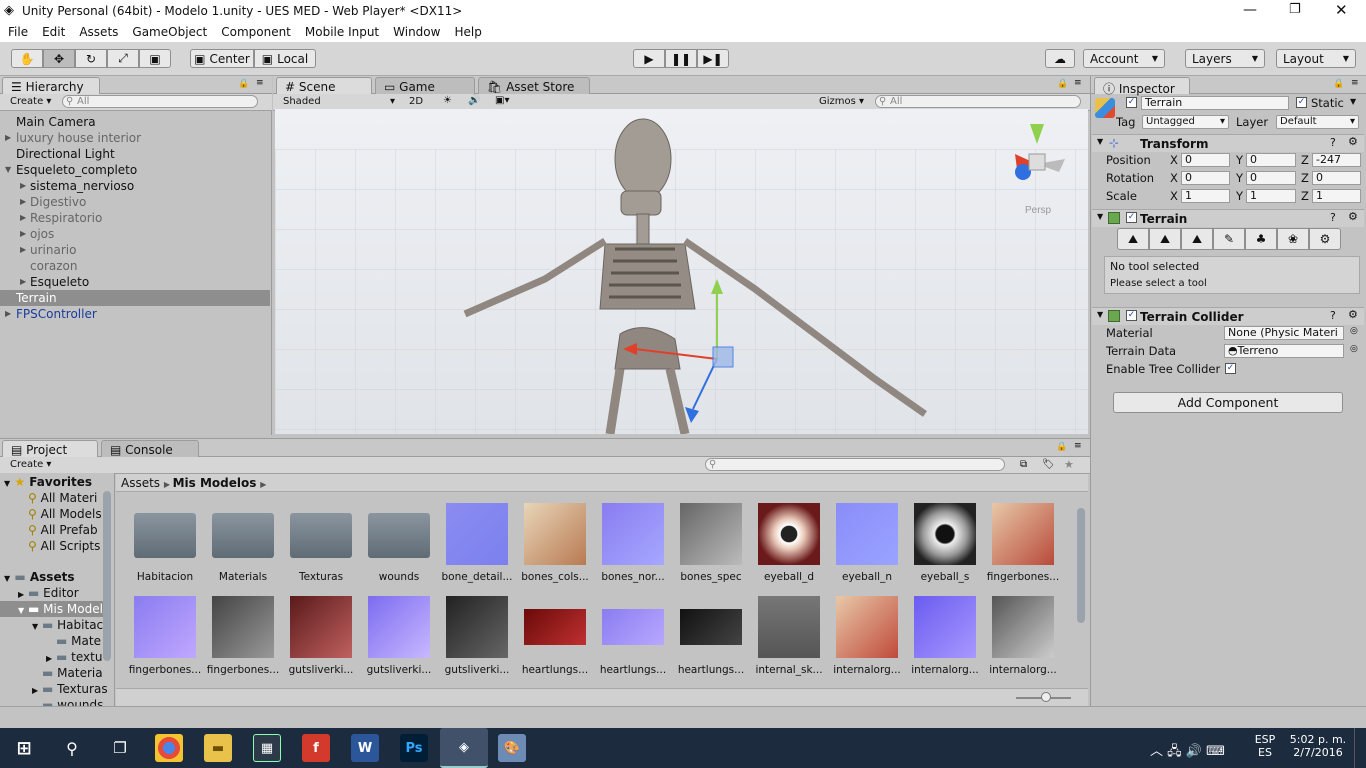 This screenshot has width=1366, height=768. What do you see at coordinates (1353, 101) in the screenshot?
I see `static-dropdown-icon: ▼` at bounding box center [1353, 101].